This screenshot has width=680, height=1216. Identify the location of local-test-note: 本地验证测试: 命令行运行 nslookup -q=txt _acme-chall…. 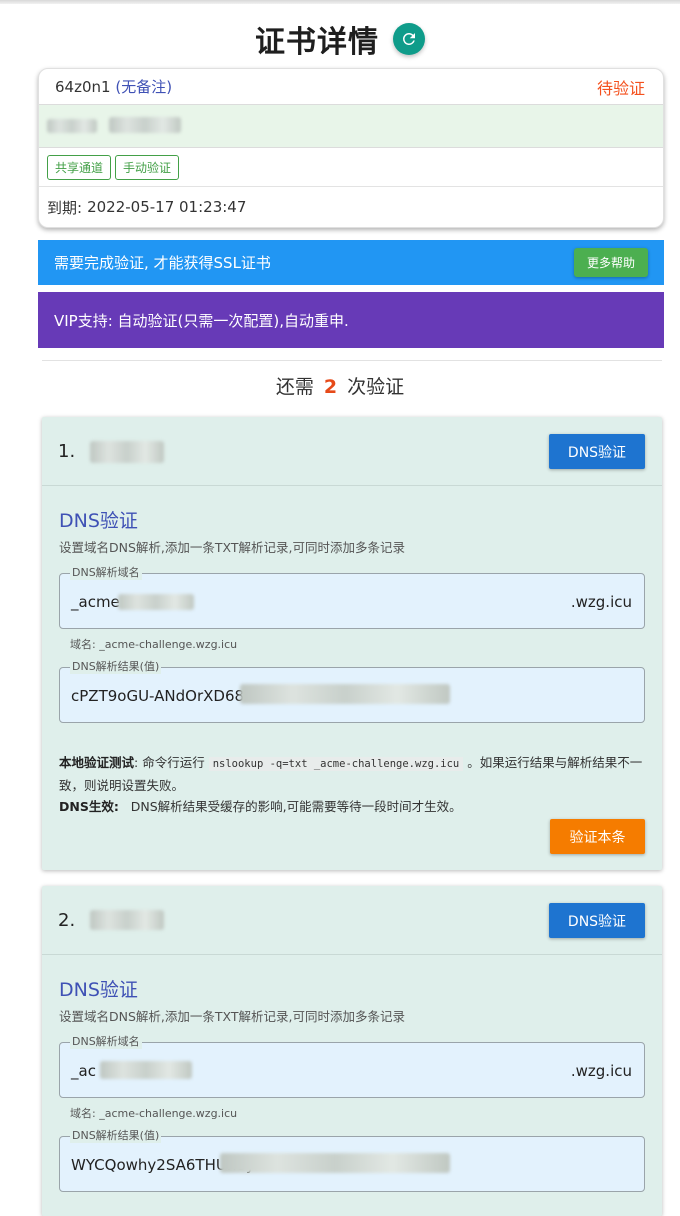
(354, 774).